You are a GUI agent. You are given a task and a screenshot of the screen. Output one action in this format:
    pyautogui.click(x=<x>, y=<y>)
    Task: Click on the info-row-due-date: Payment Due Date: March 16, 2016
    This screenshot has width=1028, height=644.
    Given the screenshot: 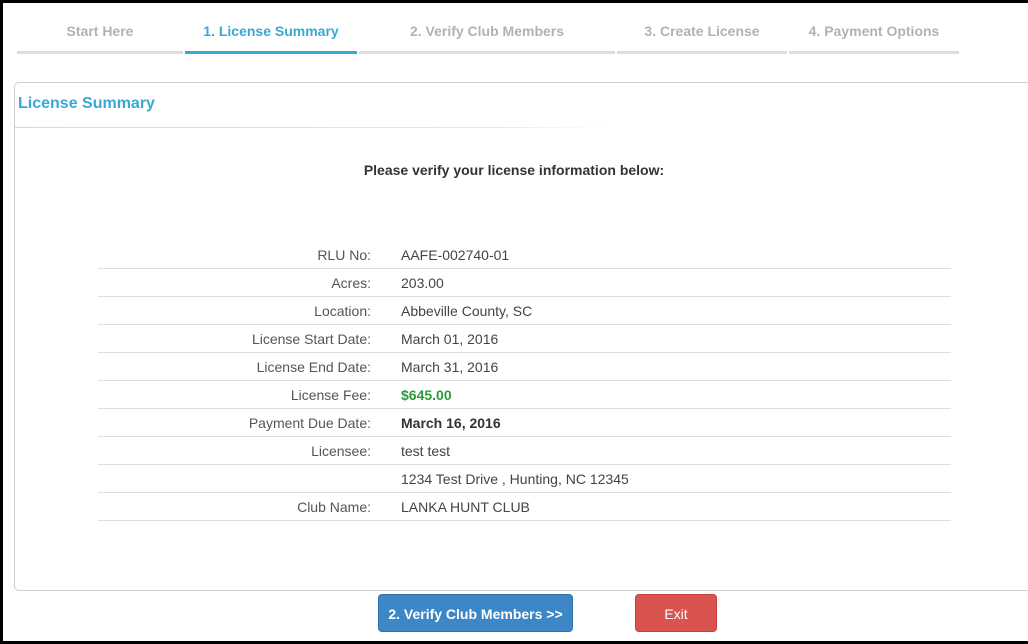 What is the action you would take?
    pyautogui.click(x=524, y=423)
    